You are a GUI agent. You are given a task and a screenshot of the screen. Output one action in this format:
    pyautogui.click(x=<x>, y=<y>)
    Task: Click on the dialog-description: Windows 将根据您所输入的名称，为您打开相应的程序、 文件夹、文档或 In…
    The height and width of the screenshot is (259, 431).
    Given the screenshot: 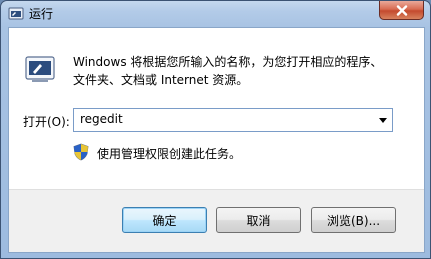 What is the action you would take?
    pyautogui.click(x=243, y=71)
    